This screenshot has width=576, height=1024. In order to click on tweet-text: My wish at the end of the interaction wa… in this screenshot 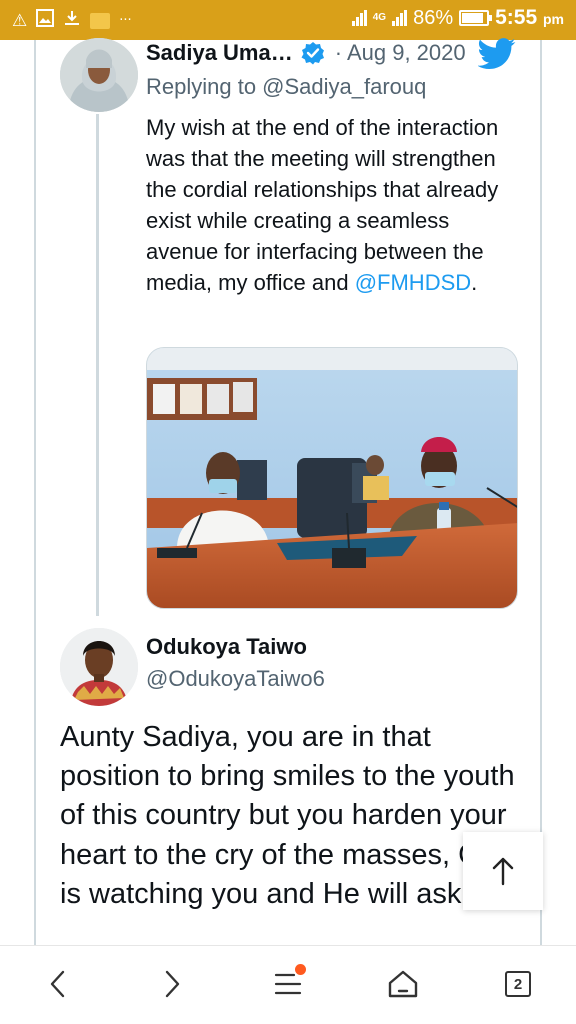, I will do `click(322, 205)`.